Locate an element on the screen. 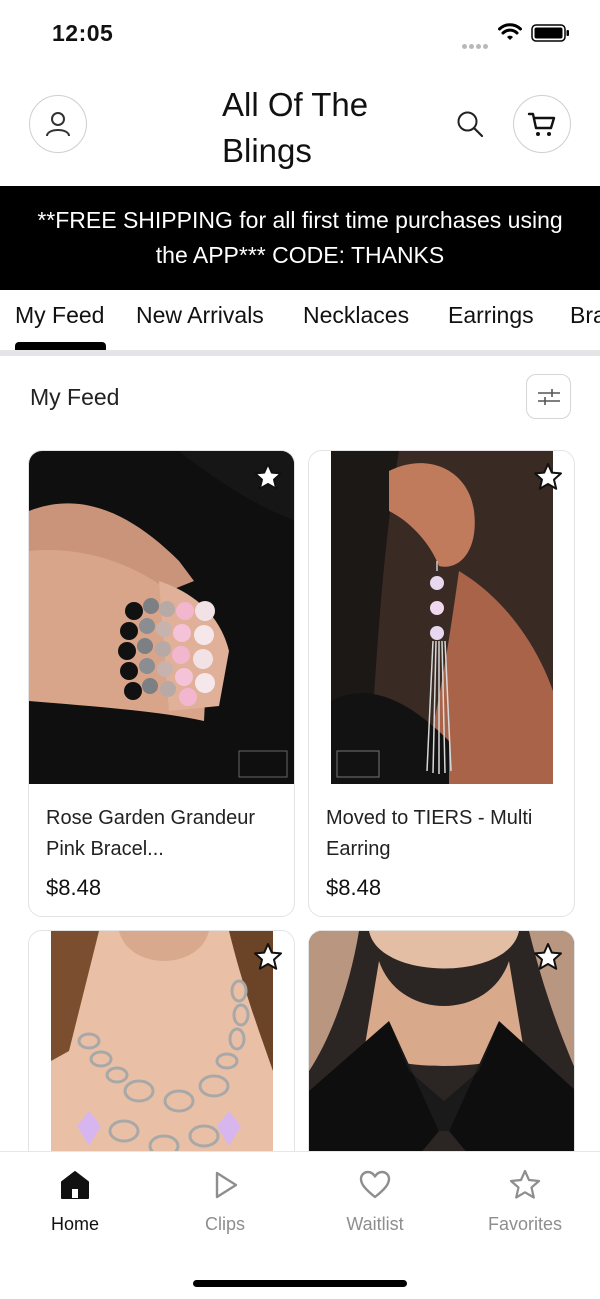  search-button is located at coordinates (470, 126).